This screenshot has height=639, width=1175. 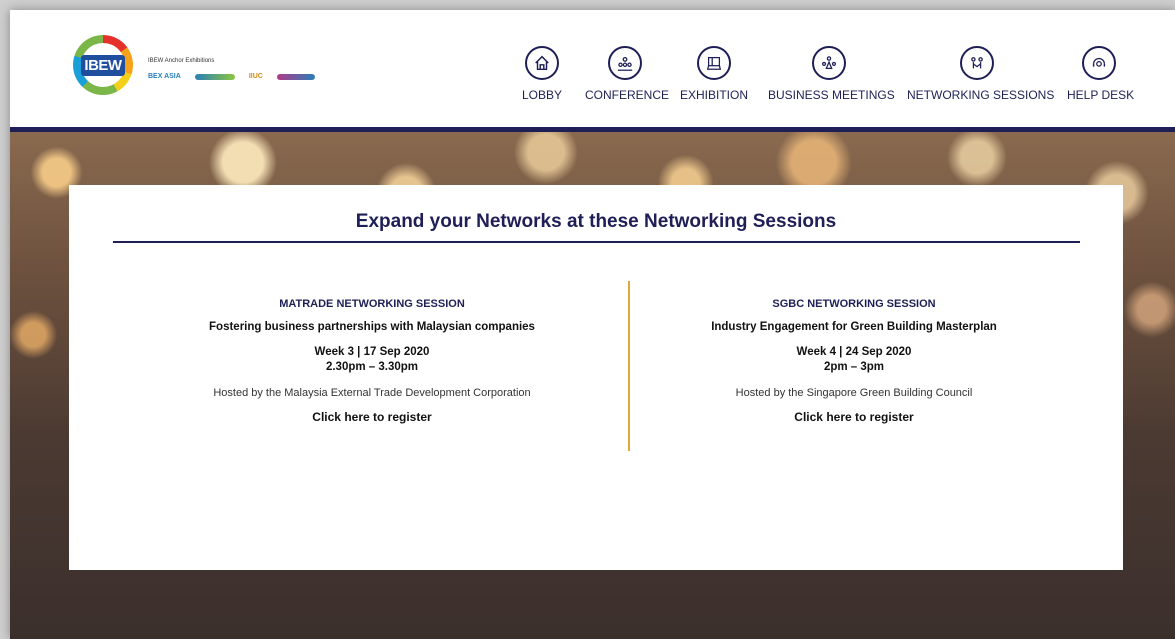 I want to click on nav-networking-sessions: NETWORKING SESSIONS, so click(x=981, y=74).